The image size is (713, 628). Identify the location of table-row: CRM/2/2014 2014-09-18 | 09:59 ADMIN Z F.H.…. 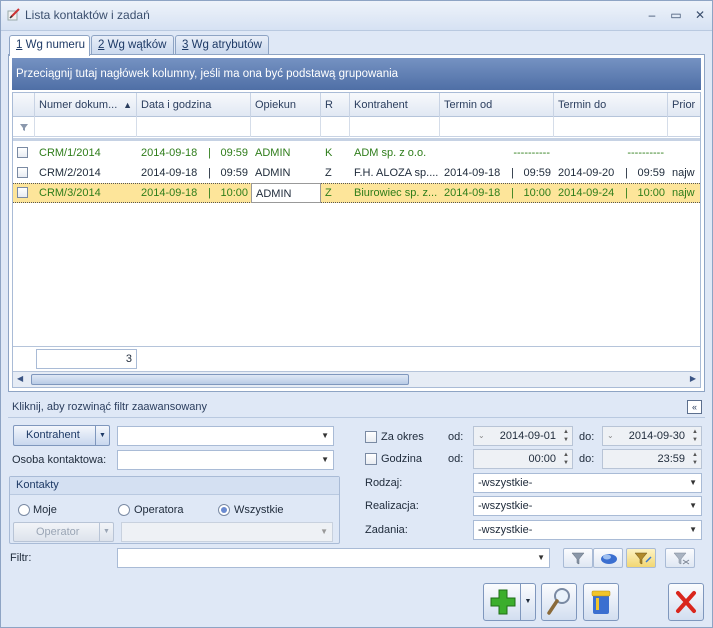
(356, 173).